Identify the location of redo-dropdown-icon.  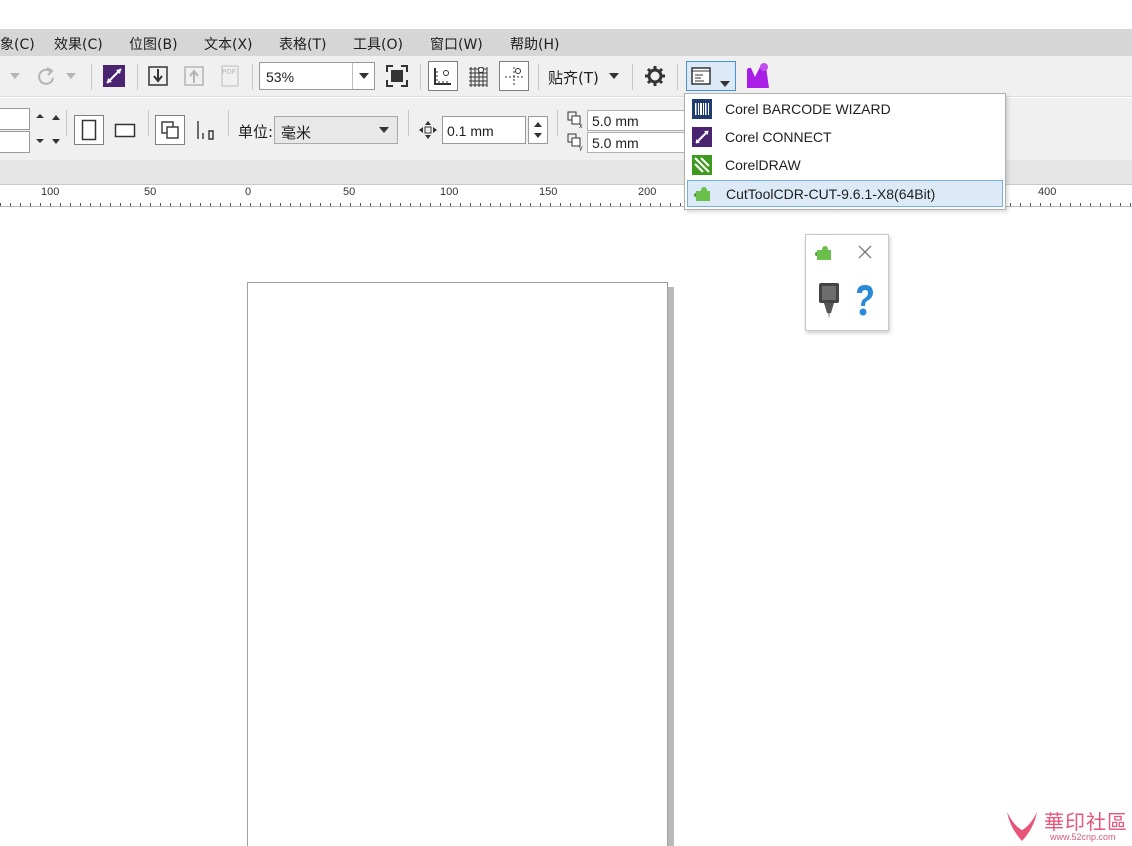
(71, 76).